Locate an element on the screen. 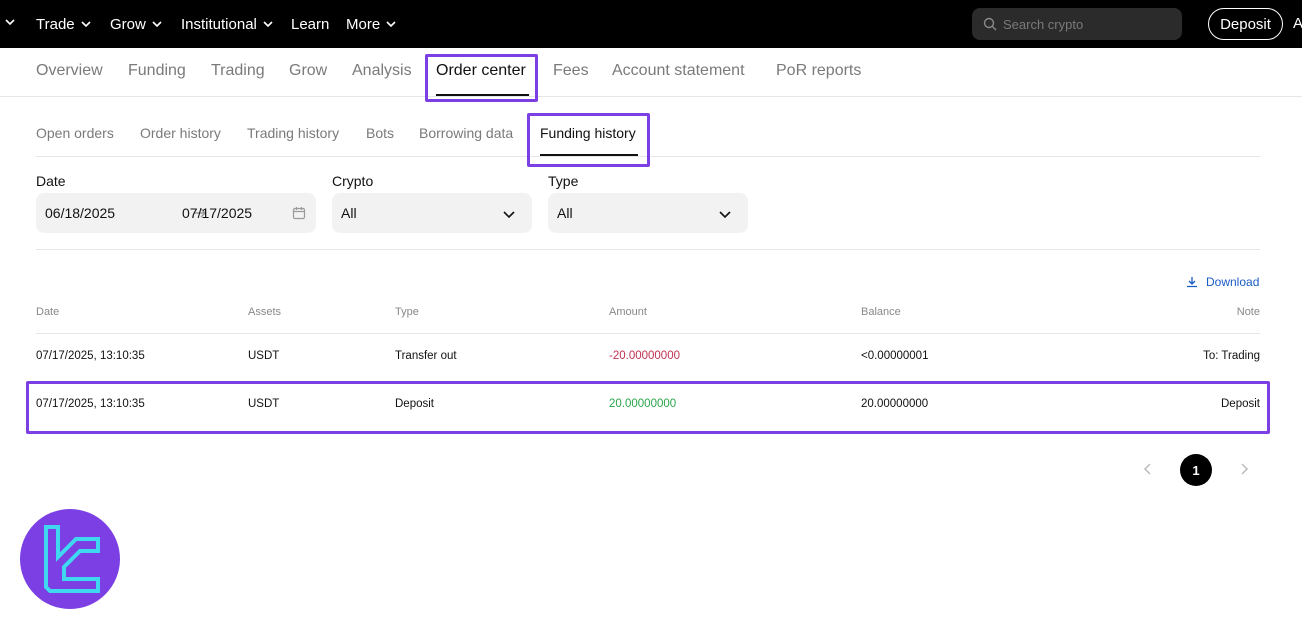  nav-menu-institutional: Institutional is located at coordinates (227, 24).